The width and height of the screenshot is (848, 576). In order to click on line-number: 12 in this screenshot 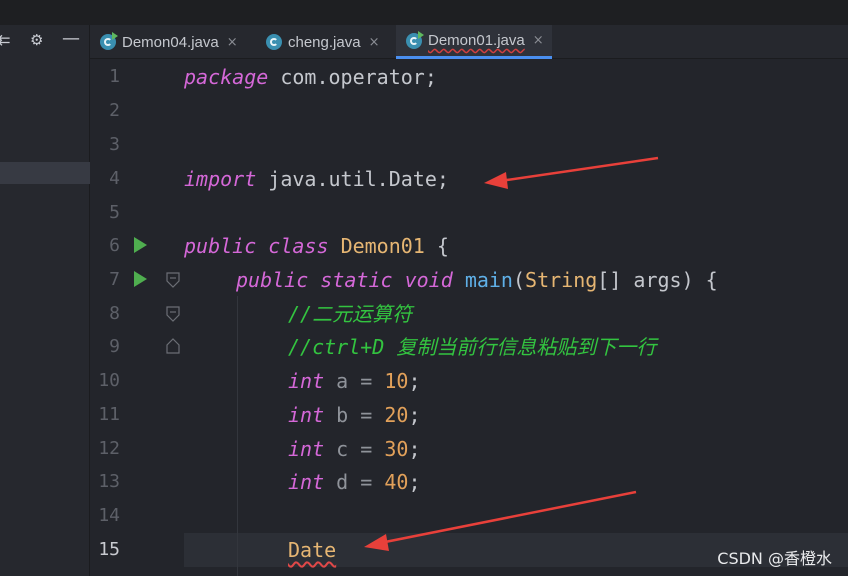, I will do `click(109, 448)`.